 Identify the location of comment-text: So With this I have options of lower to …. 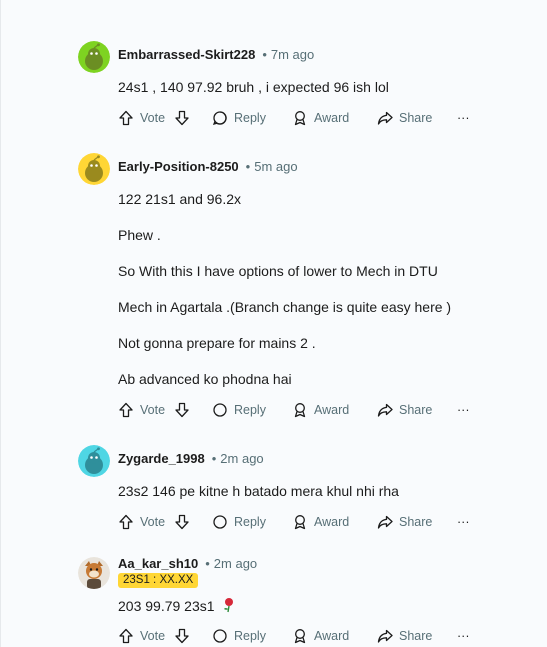
(278, 271).